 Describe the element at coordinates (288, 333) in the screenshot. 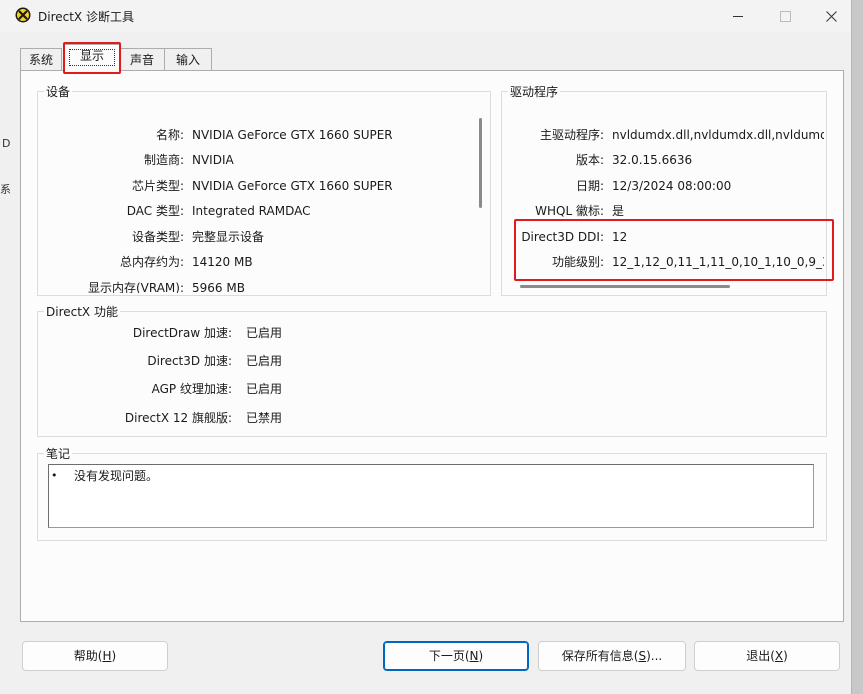

I see `feature-row-directdraw: DirectDraw 加速: 已启用` at that location.